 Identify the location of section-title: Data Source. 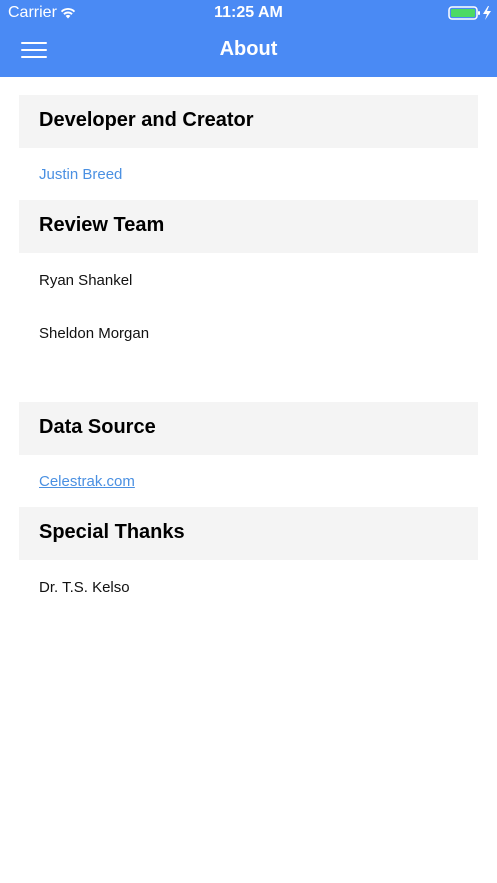
(97, 427).